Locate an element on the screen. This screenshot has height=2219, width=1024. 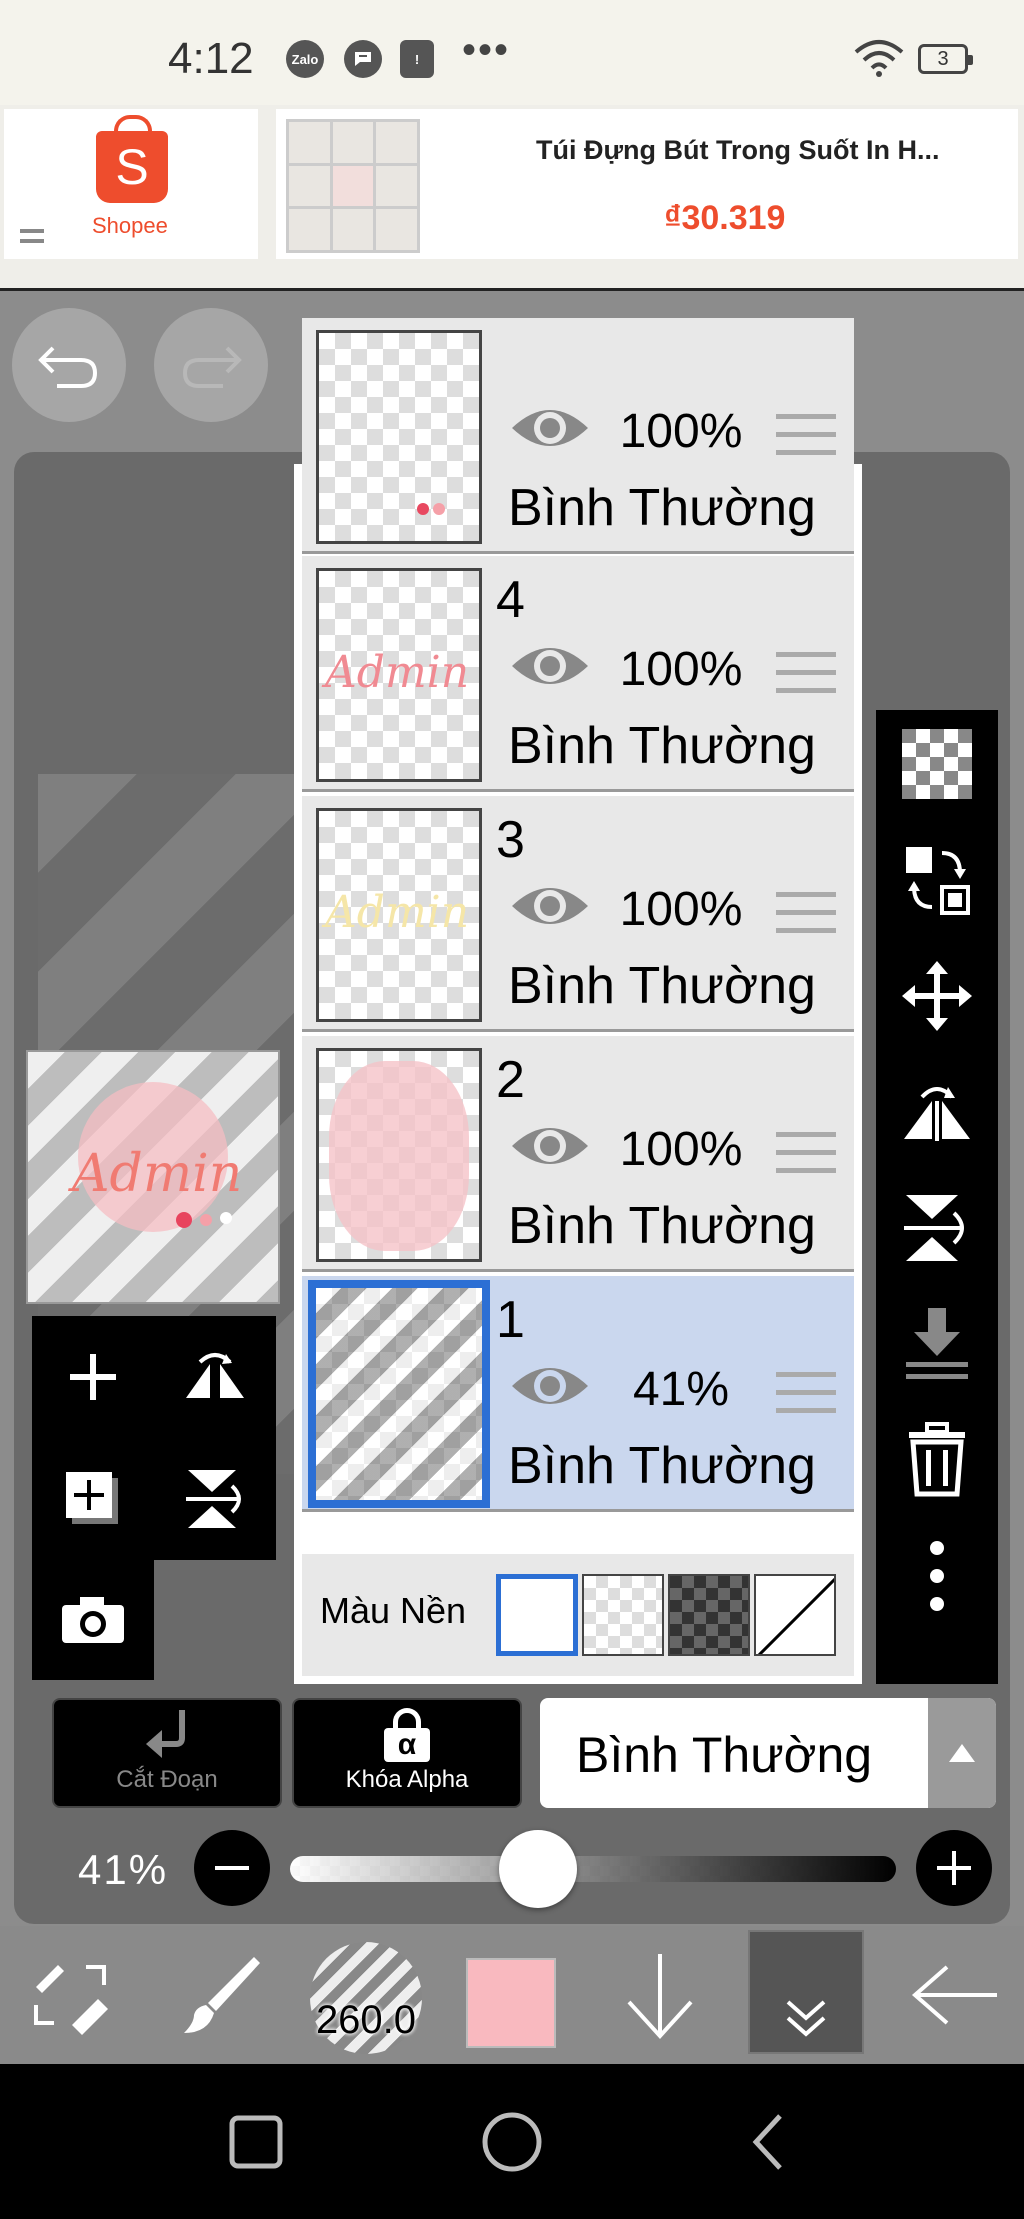
flip-layer-vertical-button is located at coordinates (937, 1228).